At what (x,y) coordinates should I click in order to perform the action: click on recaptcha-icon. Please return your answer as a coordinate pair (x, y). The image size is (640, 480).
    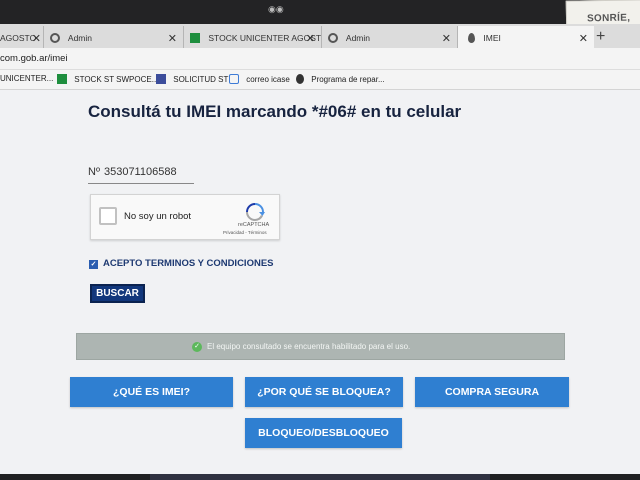
    Looking at the image, I should click on (255, 212).